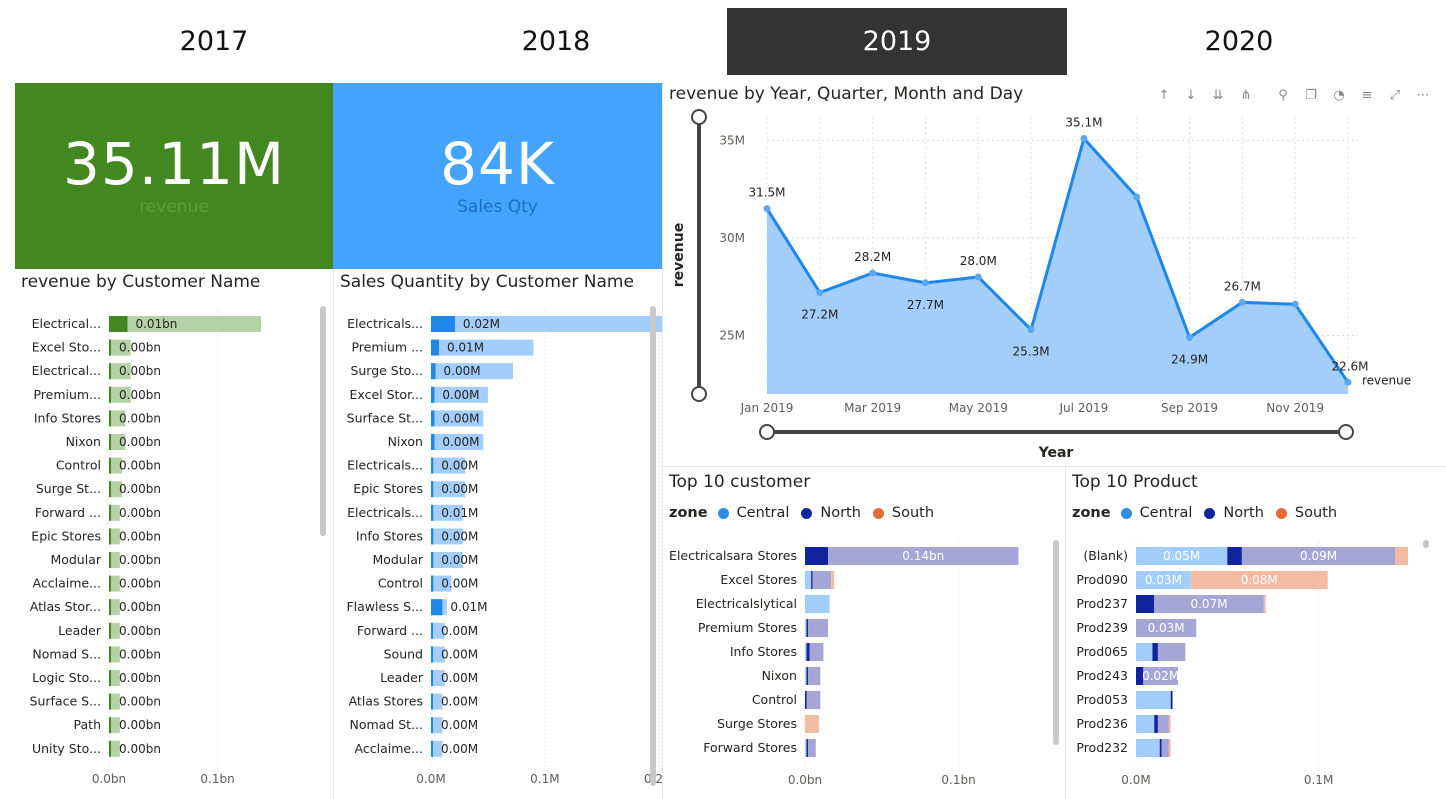  I want to click on category-label: Prod236, so click(1102, 723).